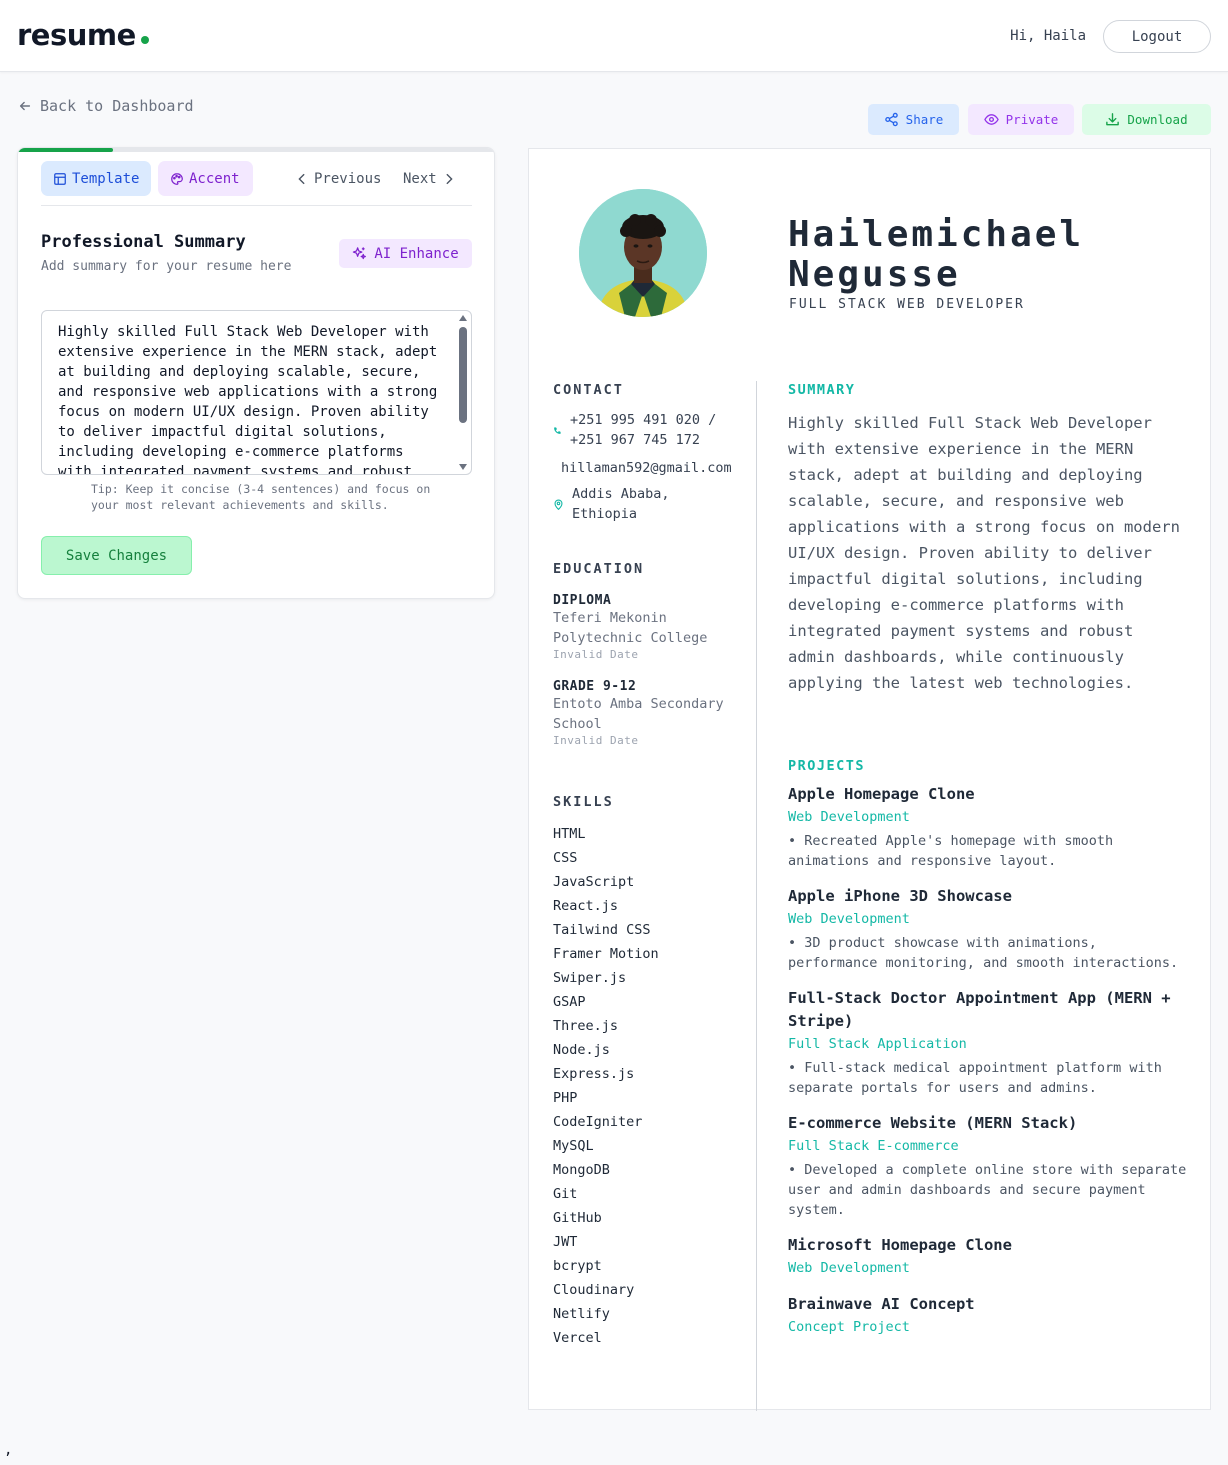  Describe the element at coordinates (602, 930) in the screenshot. I see `skill-item: Tailwind CSS` at that location.